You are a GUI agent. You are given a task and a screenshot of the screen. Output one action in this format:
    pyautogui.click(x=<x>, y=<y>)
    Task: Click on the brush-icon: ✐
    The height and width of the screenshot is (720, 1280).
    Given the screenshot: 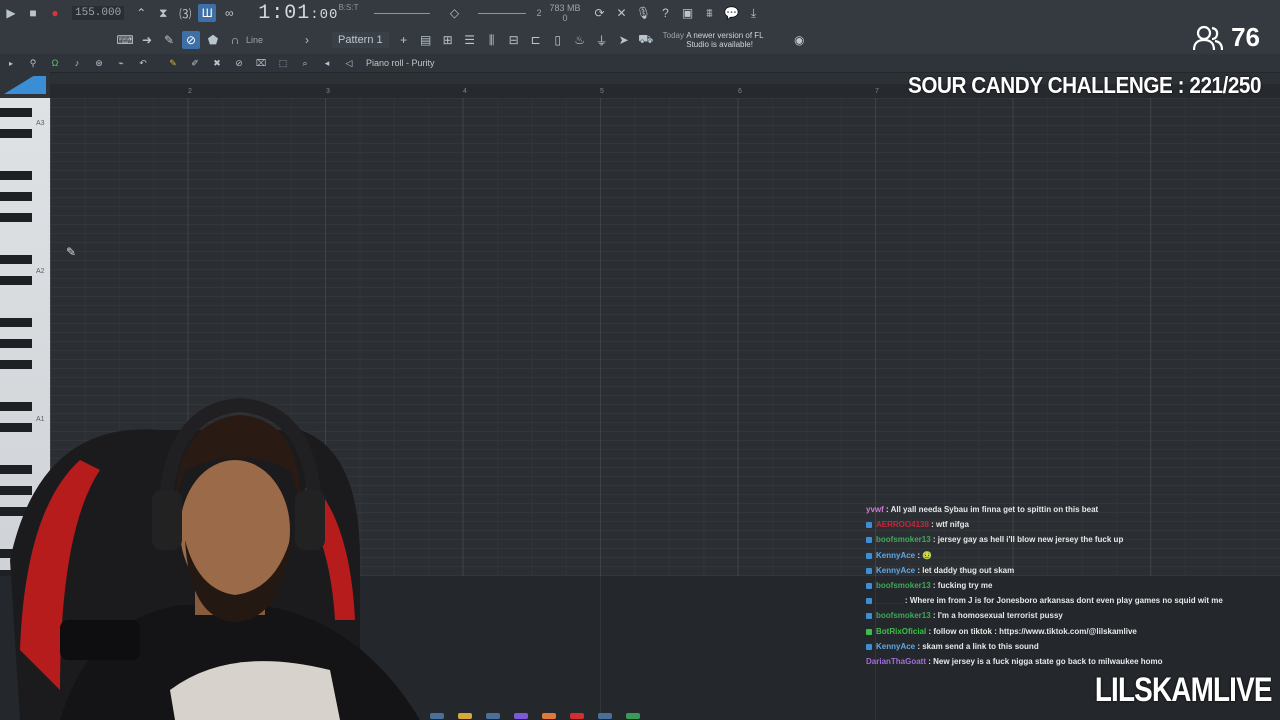 What is the action you would take?
    pyautogui.click(x=195, y=63)
    